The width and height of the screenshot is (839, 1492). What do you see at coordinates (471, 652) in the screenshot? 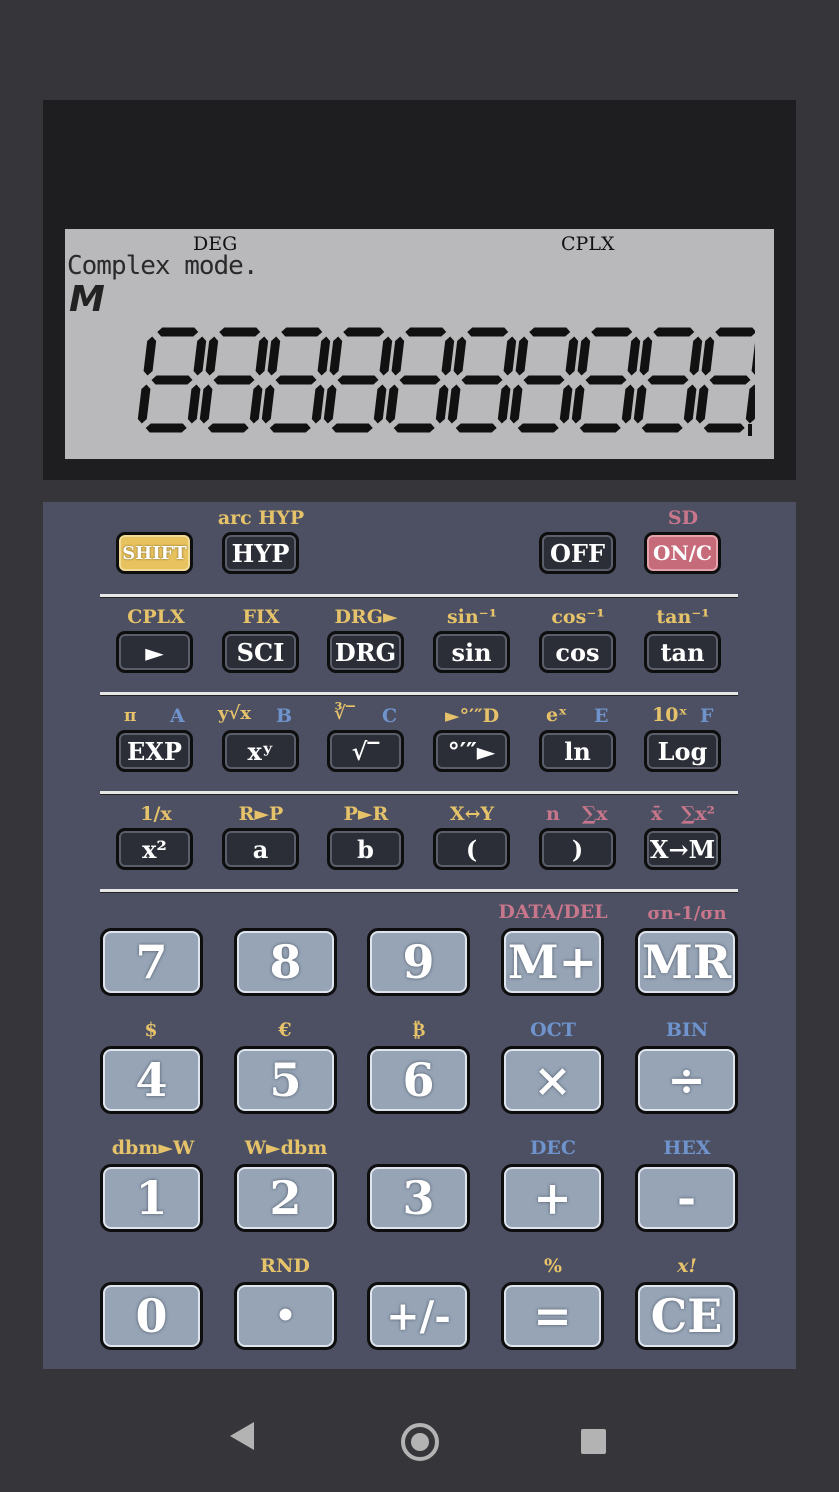
I see `sin-button: sin` at bounding box center [471, 652].